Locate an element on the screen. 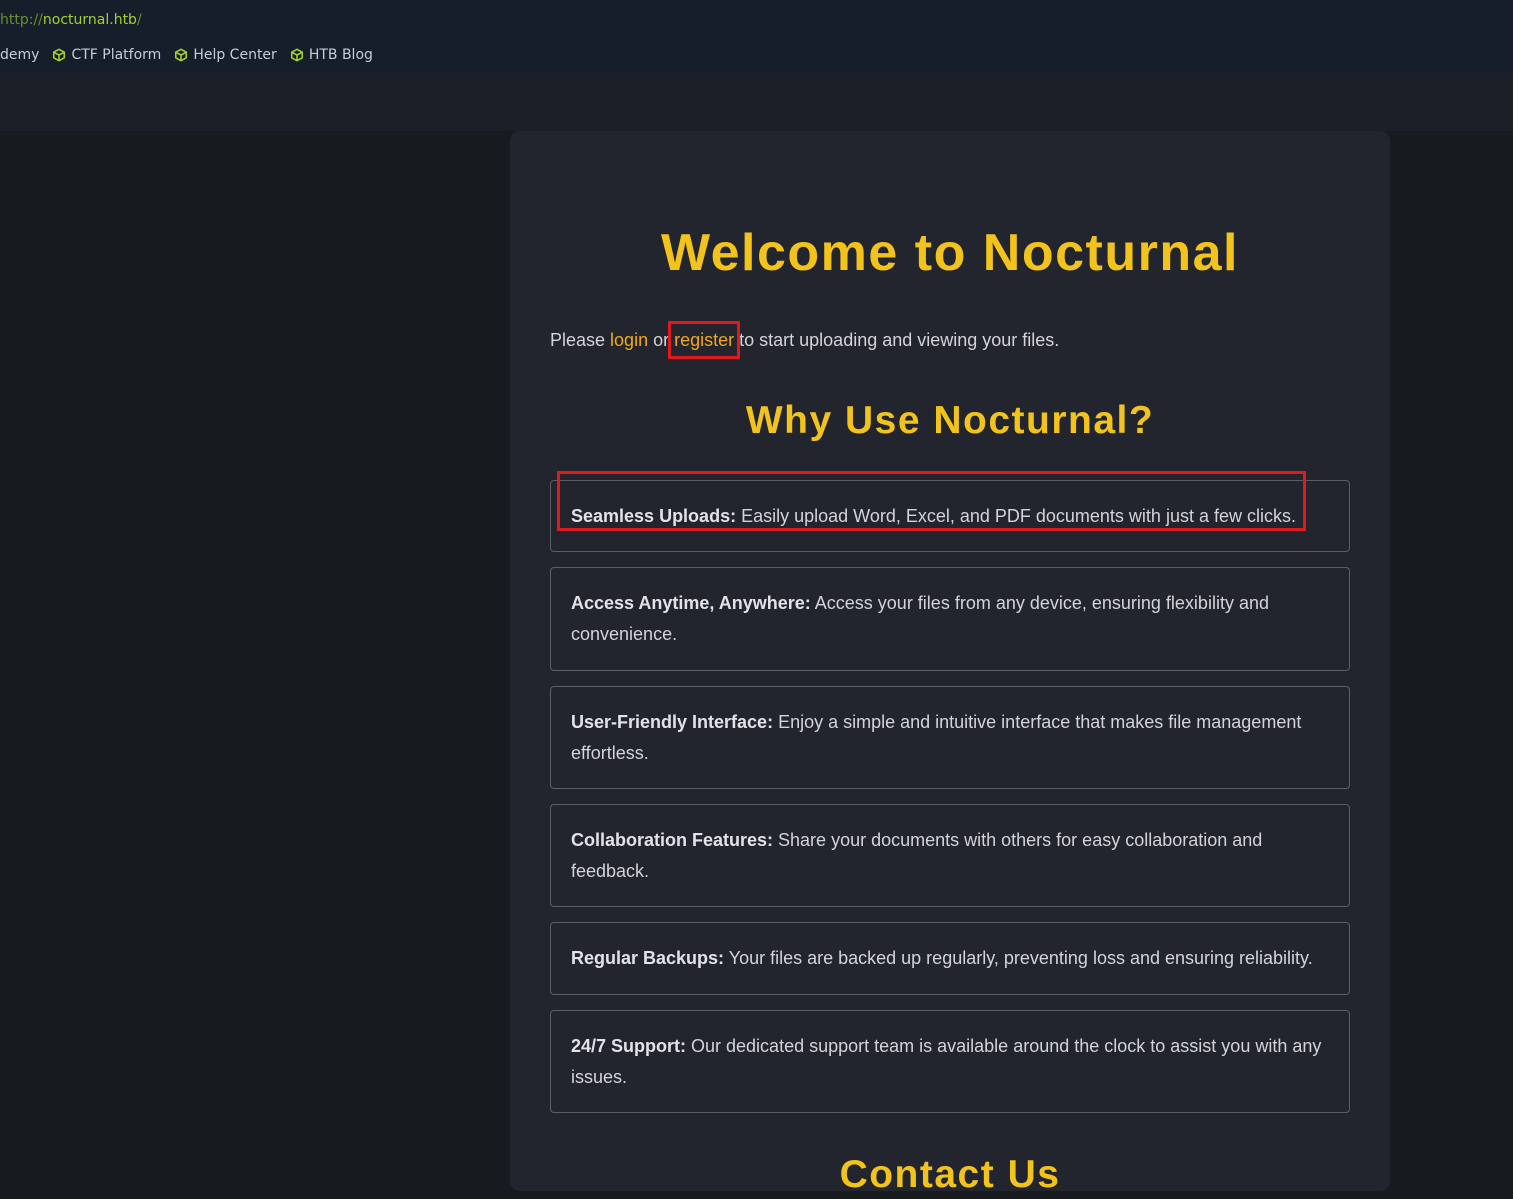 This screenshot has height=1199, width=1513. feature-heading: User-Friendly Interface: is located at coordinates (672, 721).